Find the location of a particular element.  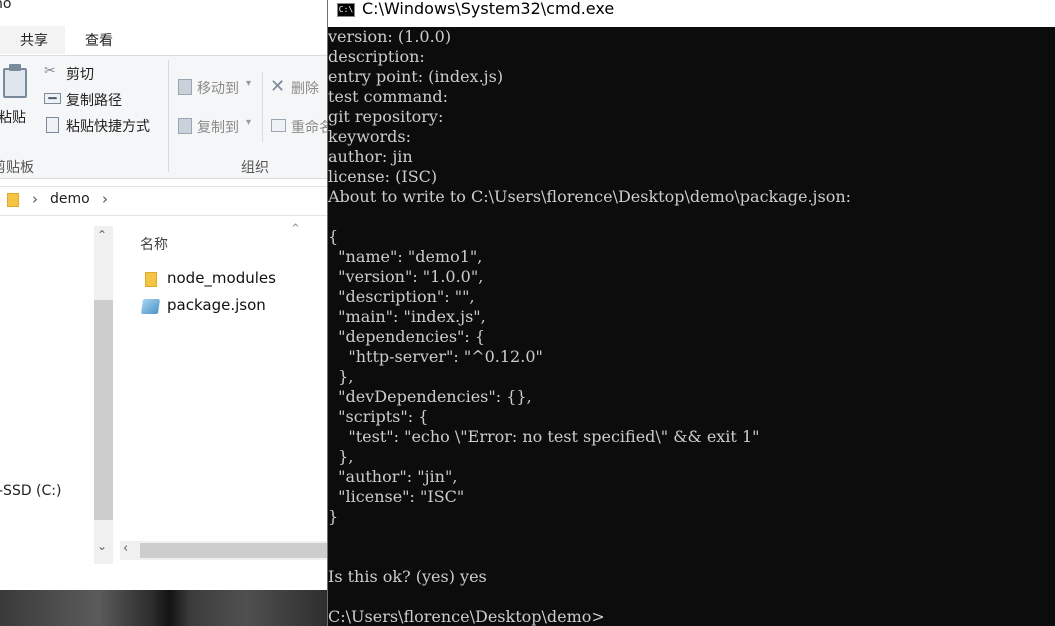

cmd-title-text: C:\Windows\System32\cmd.exe is located at coordinates (488, 9).